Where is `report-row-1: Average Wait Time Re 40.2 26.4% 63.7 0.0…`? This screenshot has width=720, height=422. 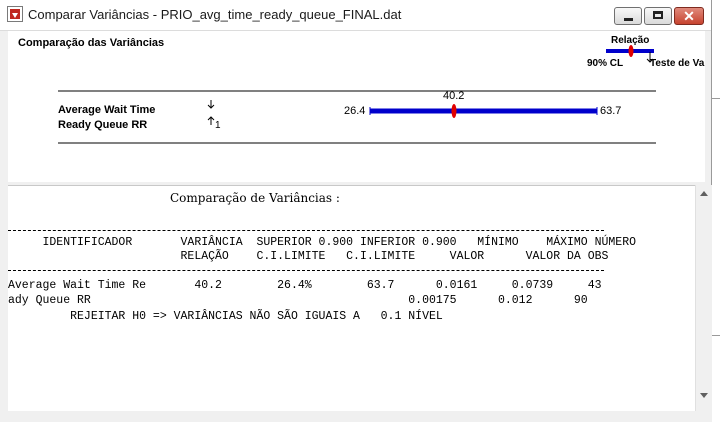 report-row-1: Average Wait Time Re 40.2 26.4% 63.7 0.0… is located at coordinates (305, 285).